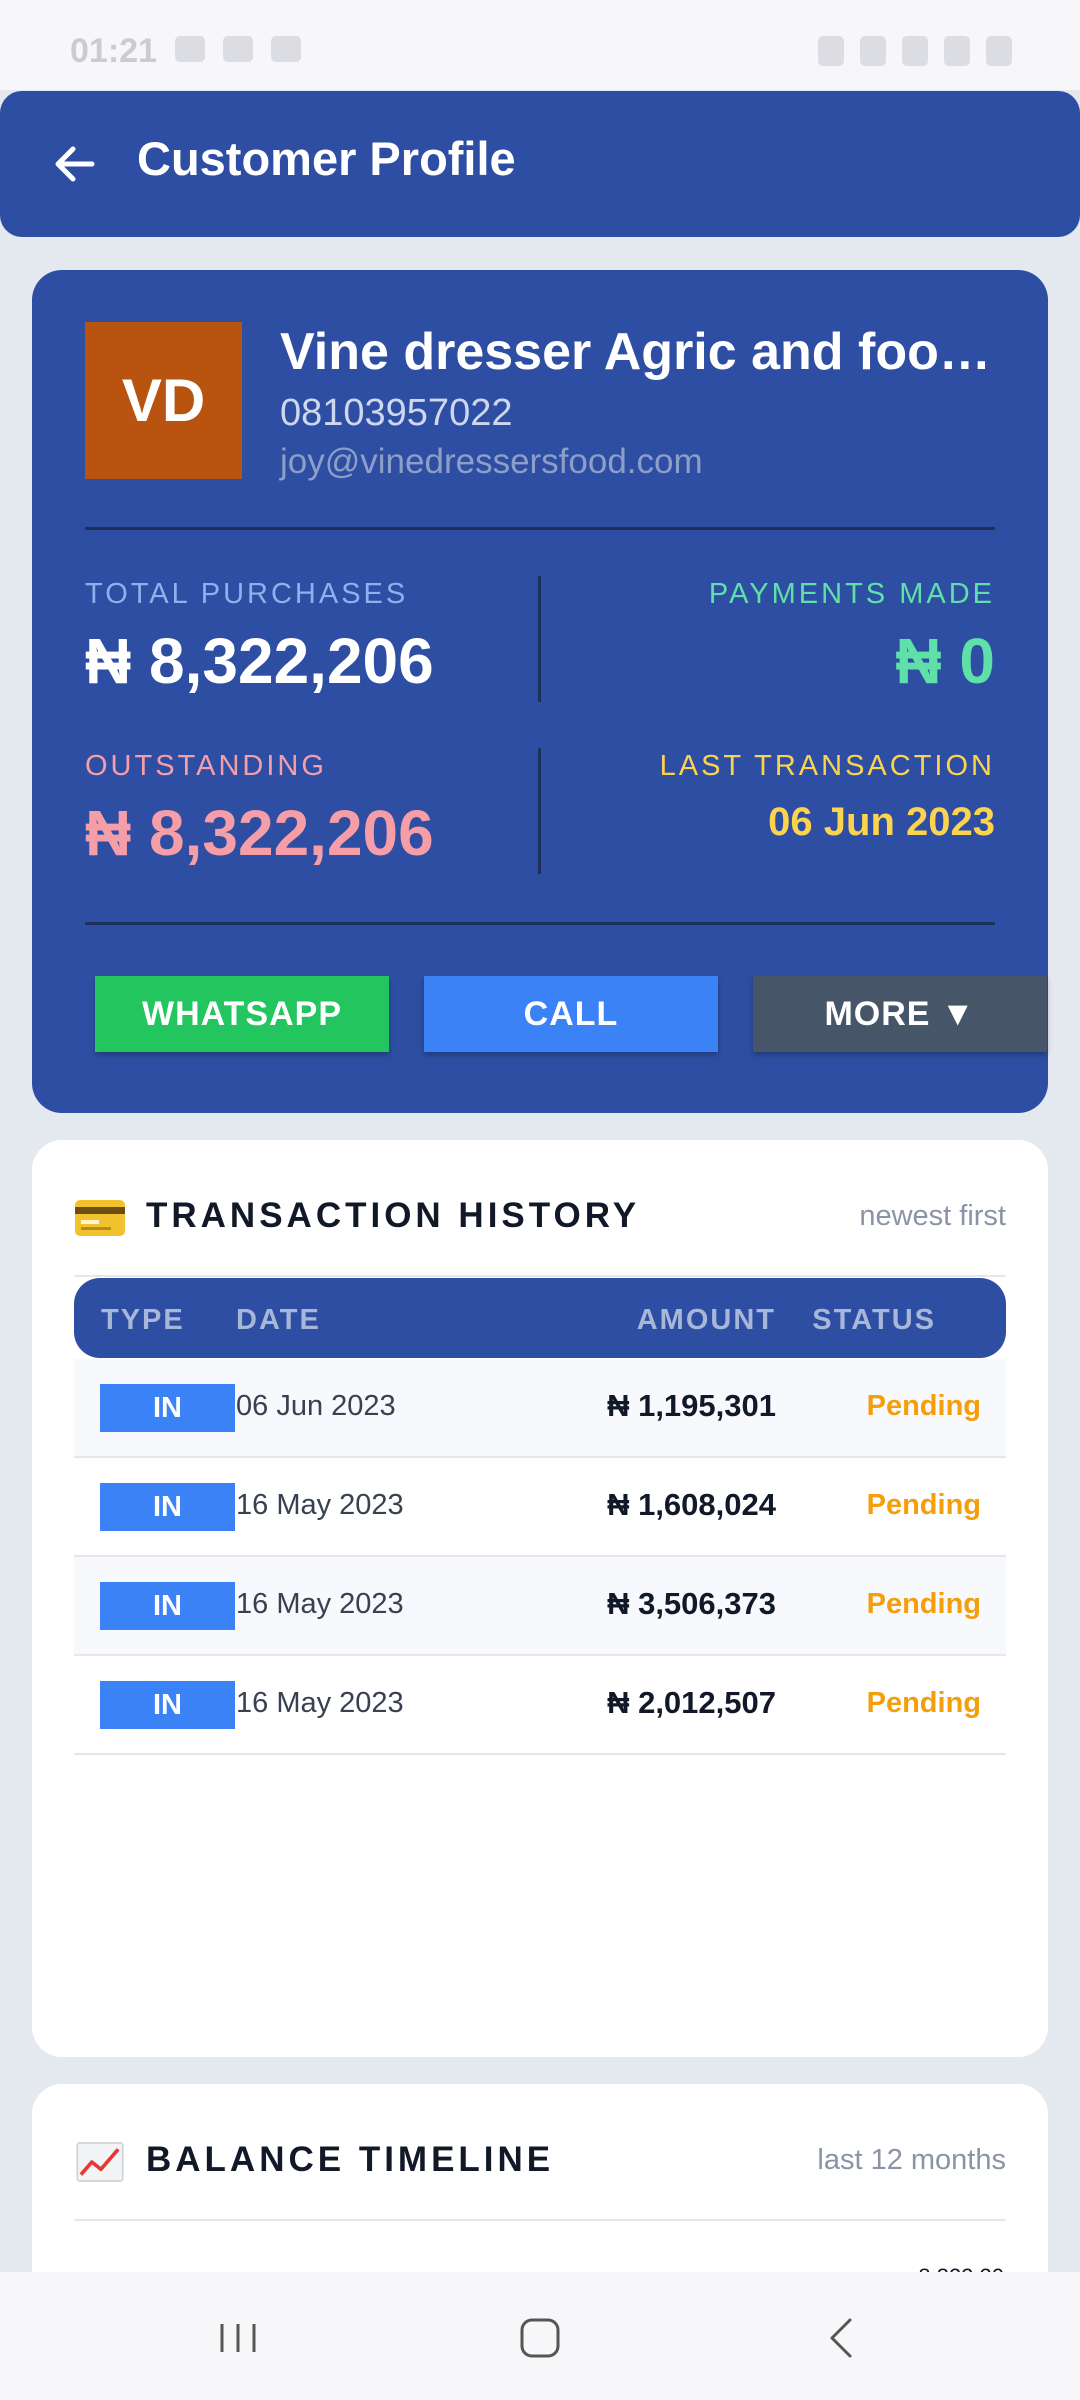  I want to click on column-header-amount: AMOUNT, so click(706, 1320).